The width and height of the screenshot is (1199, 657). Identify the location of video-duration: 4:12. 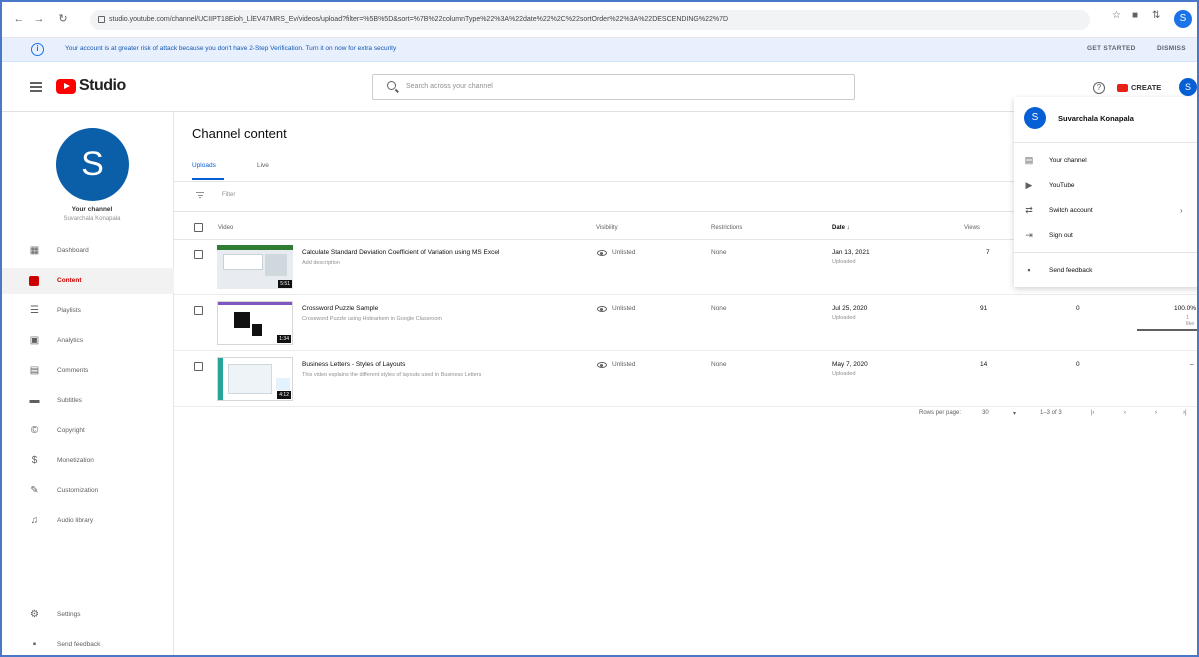
(284, 395).